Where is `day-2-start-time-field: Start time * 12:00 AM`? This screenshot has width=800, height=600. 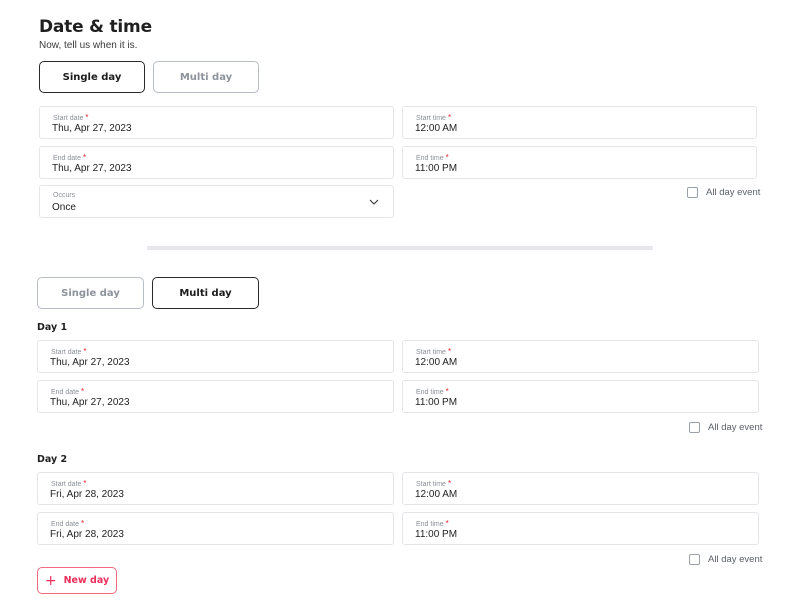
day-2-start-time-field: Start time * 12:00 AM is located at coordinates (580, 488).